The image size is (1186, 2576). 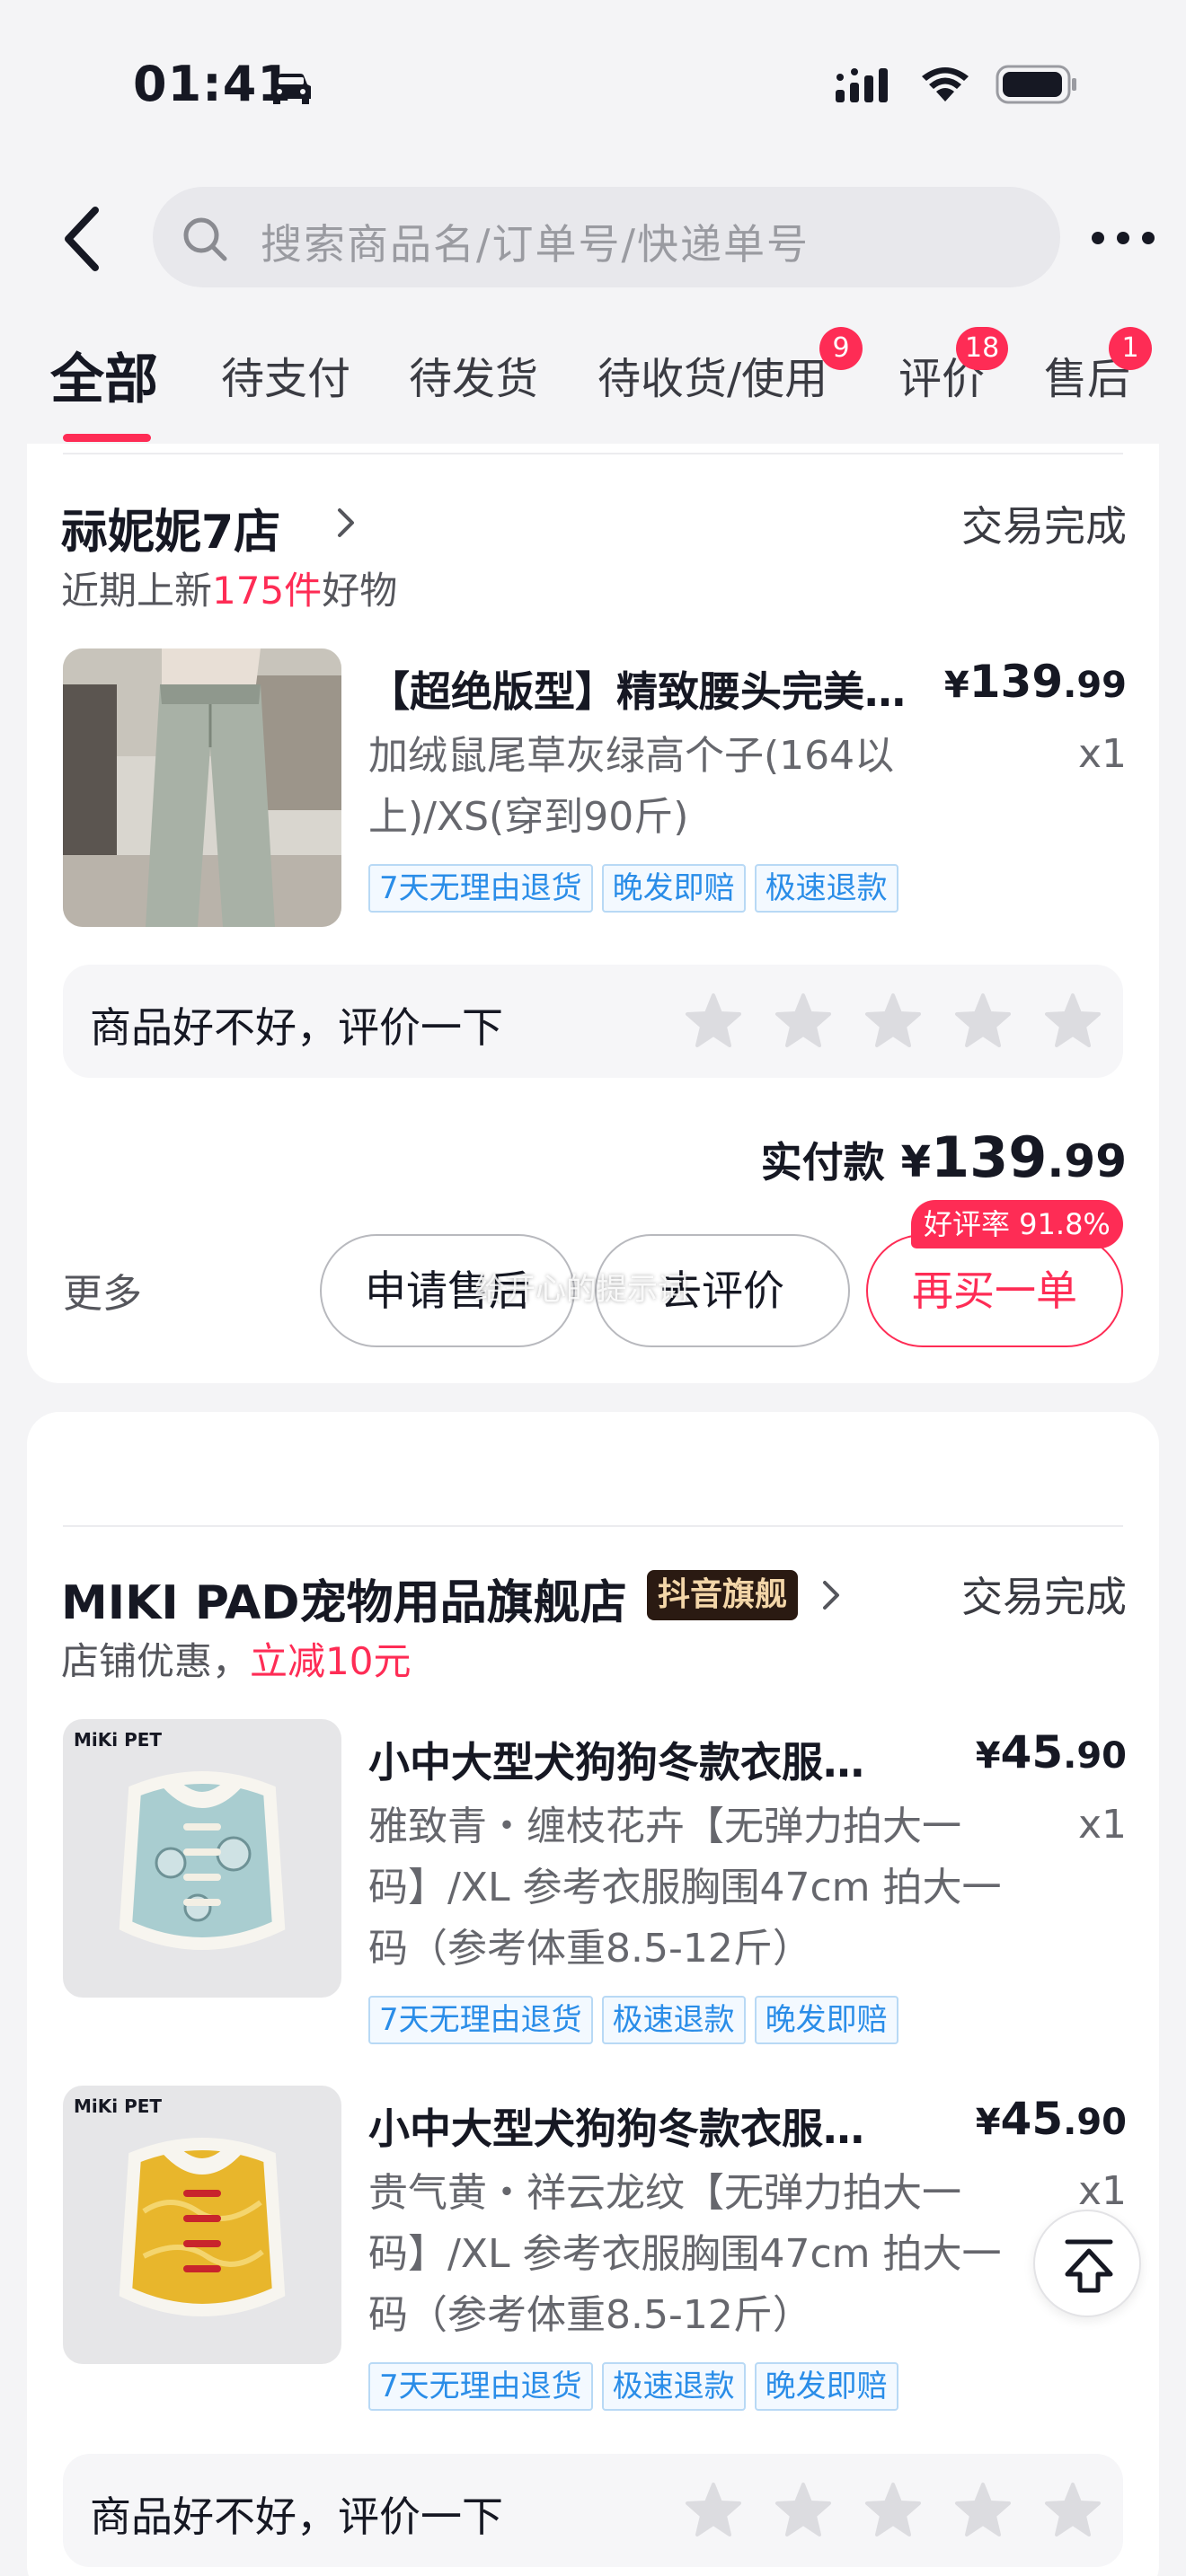 I want to click on tab-pending-shipment: 待发货, so click(x=473, y=374).